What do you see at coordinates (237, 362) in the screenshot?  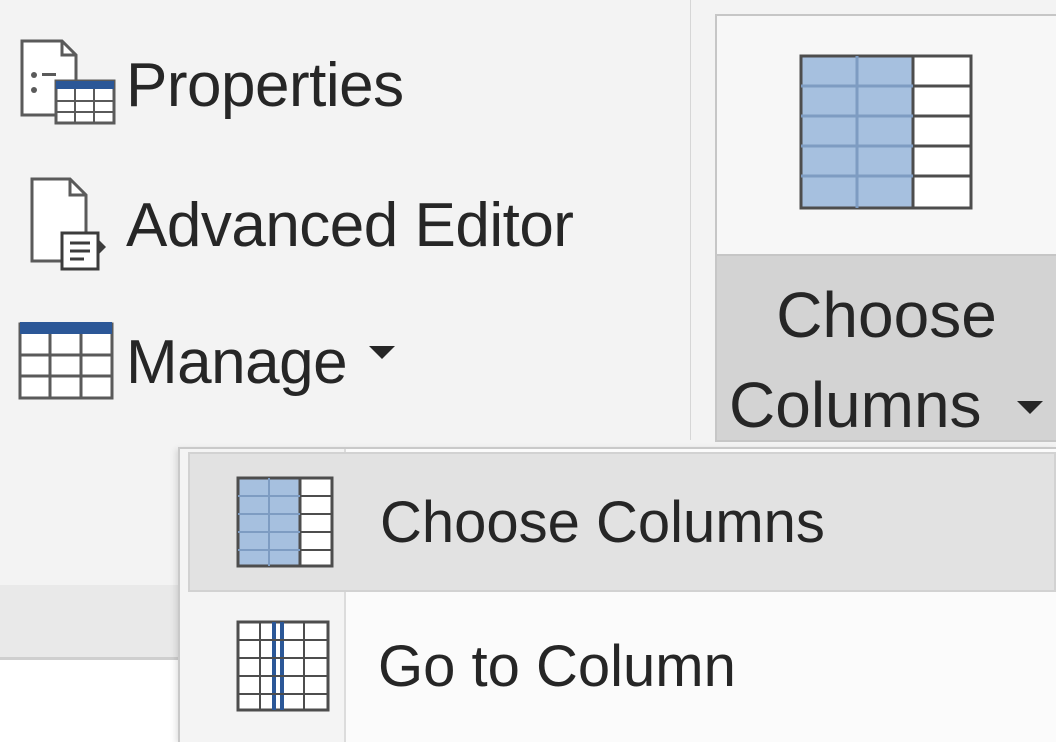 I see `manage-label: Manage` at bounding box center [237, 362].